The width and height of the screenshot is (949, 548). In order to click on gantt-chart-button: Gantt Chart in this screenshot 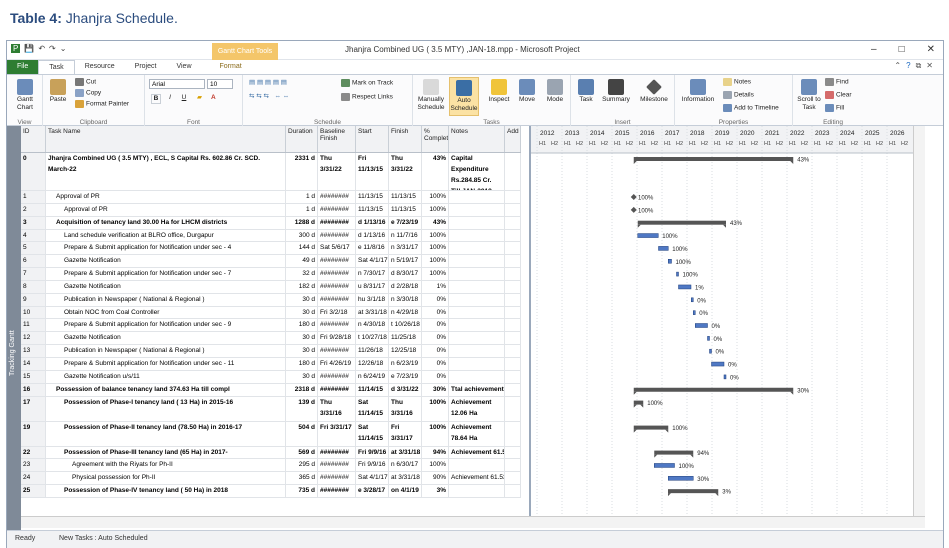, I will do `click(25, 95)`.